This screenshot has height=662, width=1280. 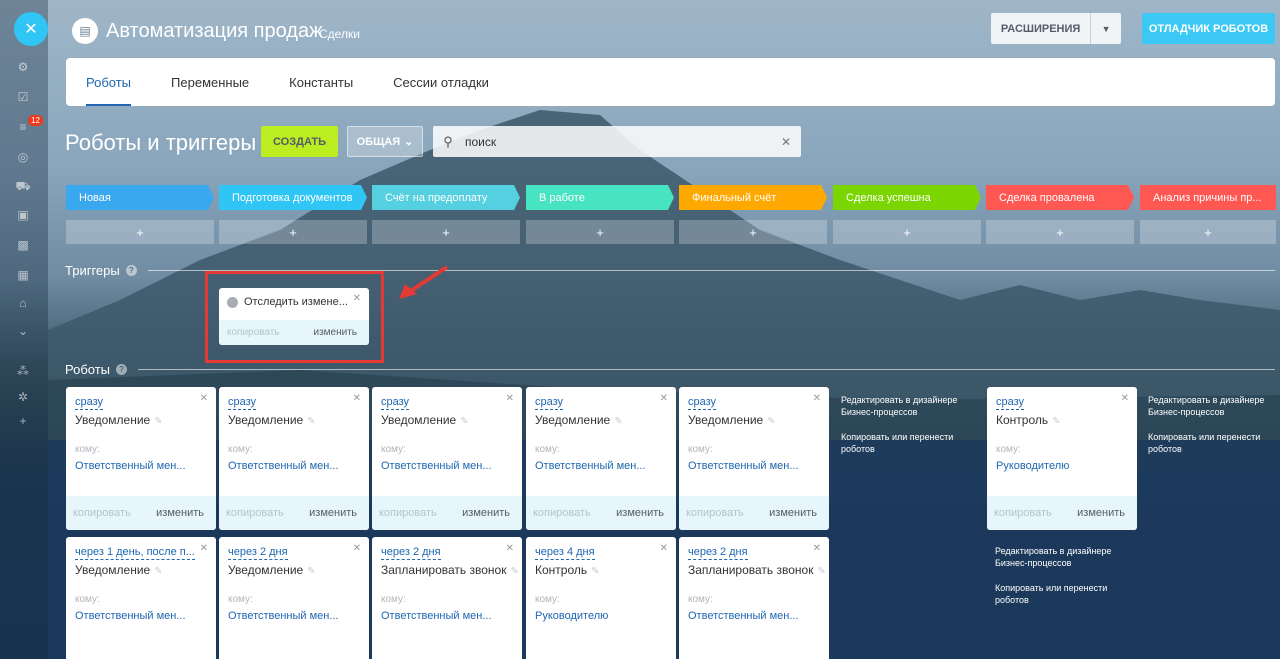 I want to click on target-icon: ◎, so click(x=23, y=157).